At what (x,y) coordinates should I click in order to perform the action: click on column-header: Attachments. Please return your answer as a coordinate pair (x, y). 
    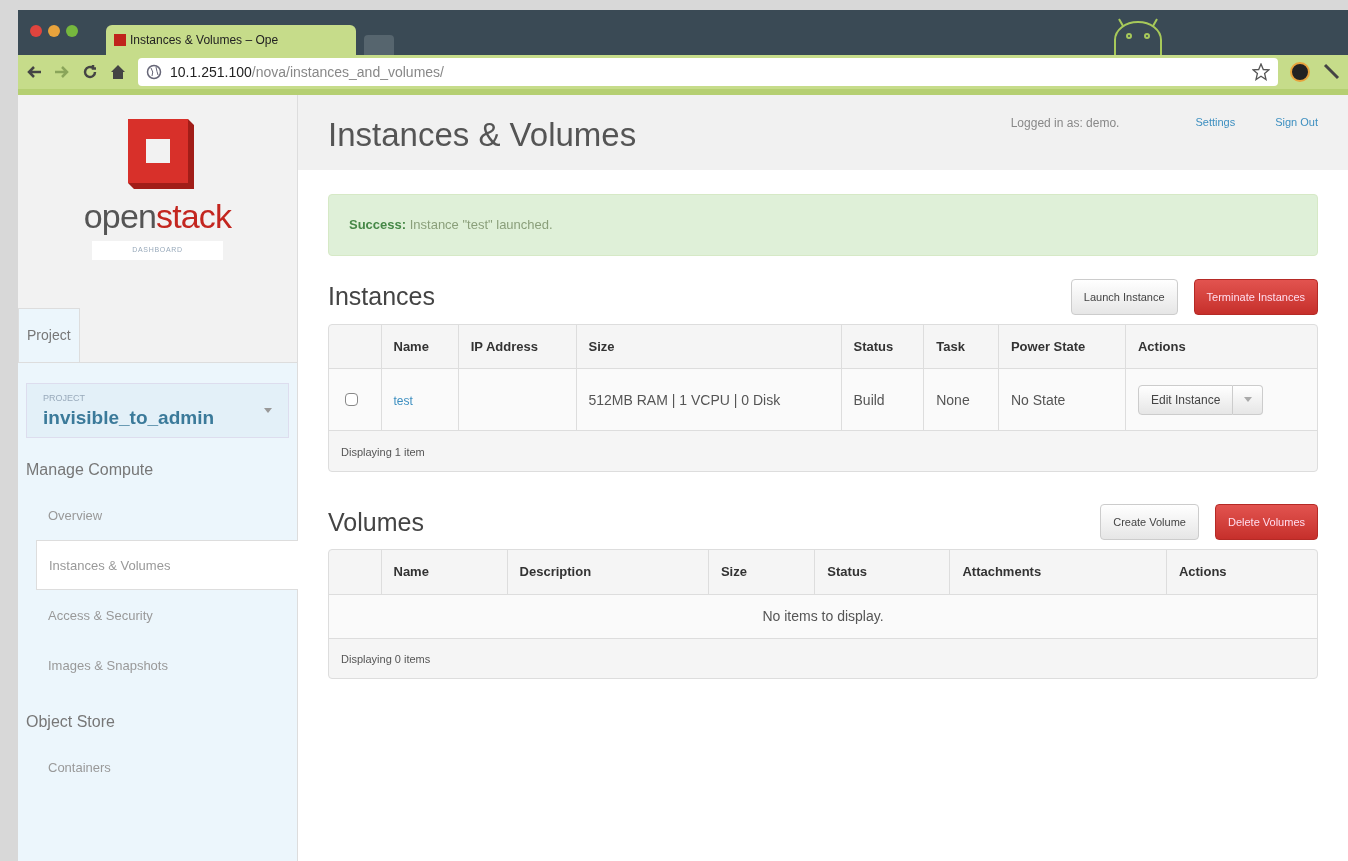
    Looking at the image, I should click on (1058, 572).